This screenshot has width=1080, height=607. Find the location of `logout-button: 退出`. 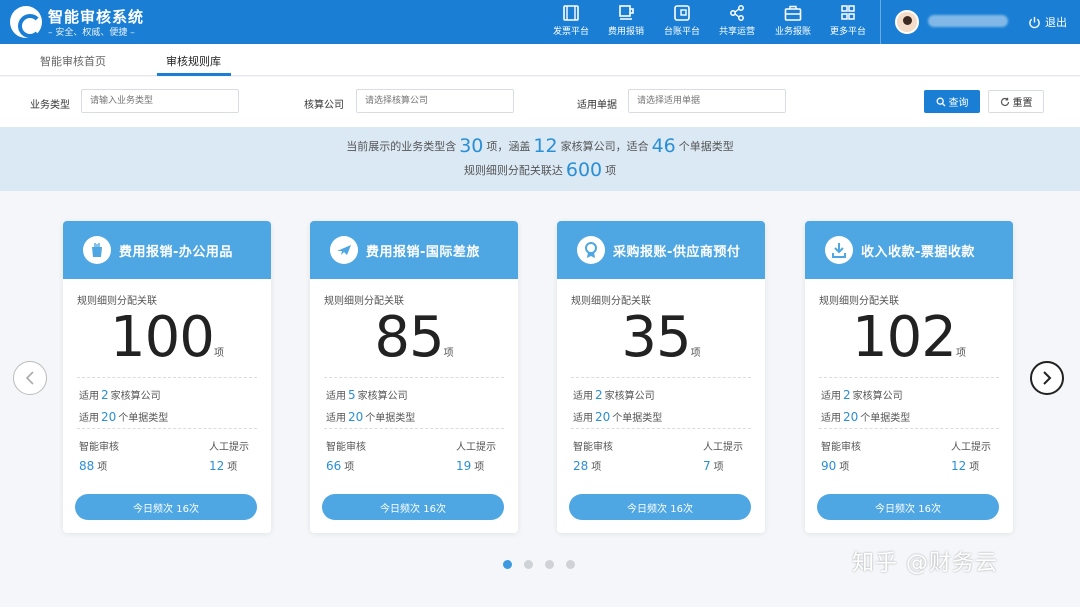

logout-button: 退出 is located at coordinates (1047, 22).